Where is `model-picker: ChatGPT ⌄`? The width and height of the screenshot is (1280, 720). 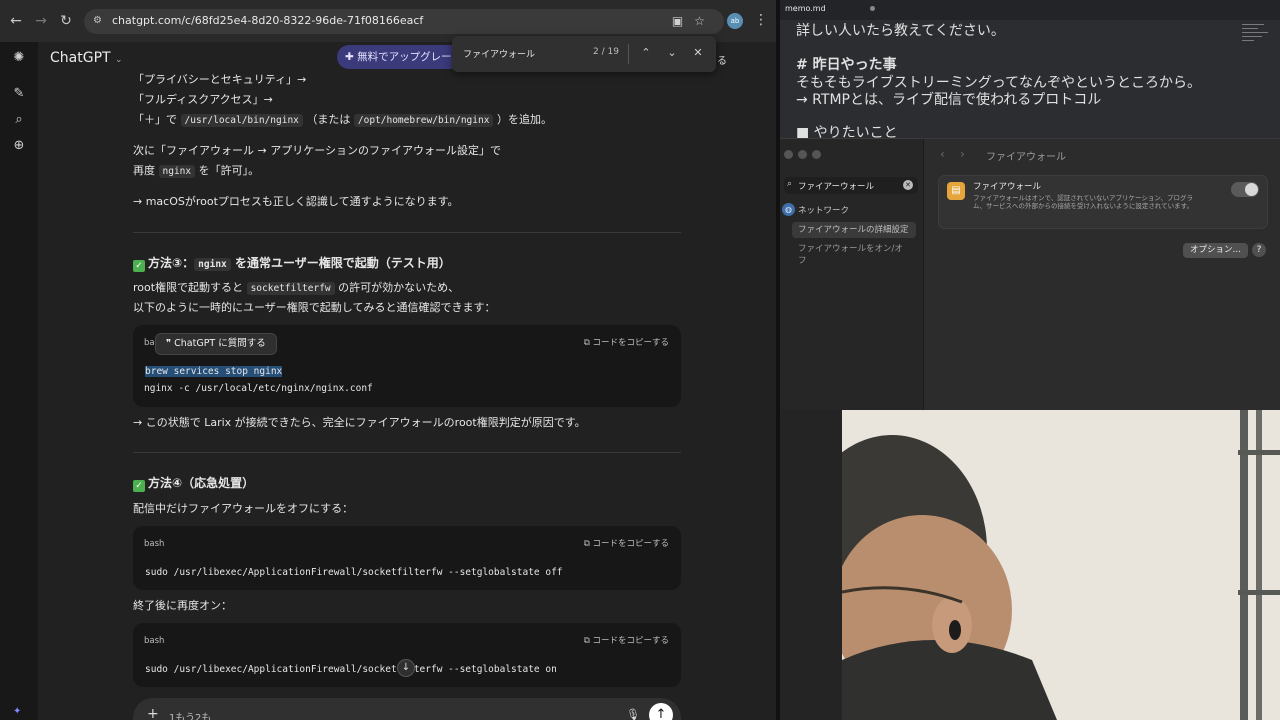
model-picker: ChatGPT ⌄ is located at coordinates (86, 58).